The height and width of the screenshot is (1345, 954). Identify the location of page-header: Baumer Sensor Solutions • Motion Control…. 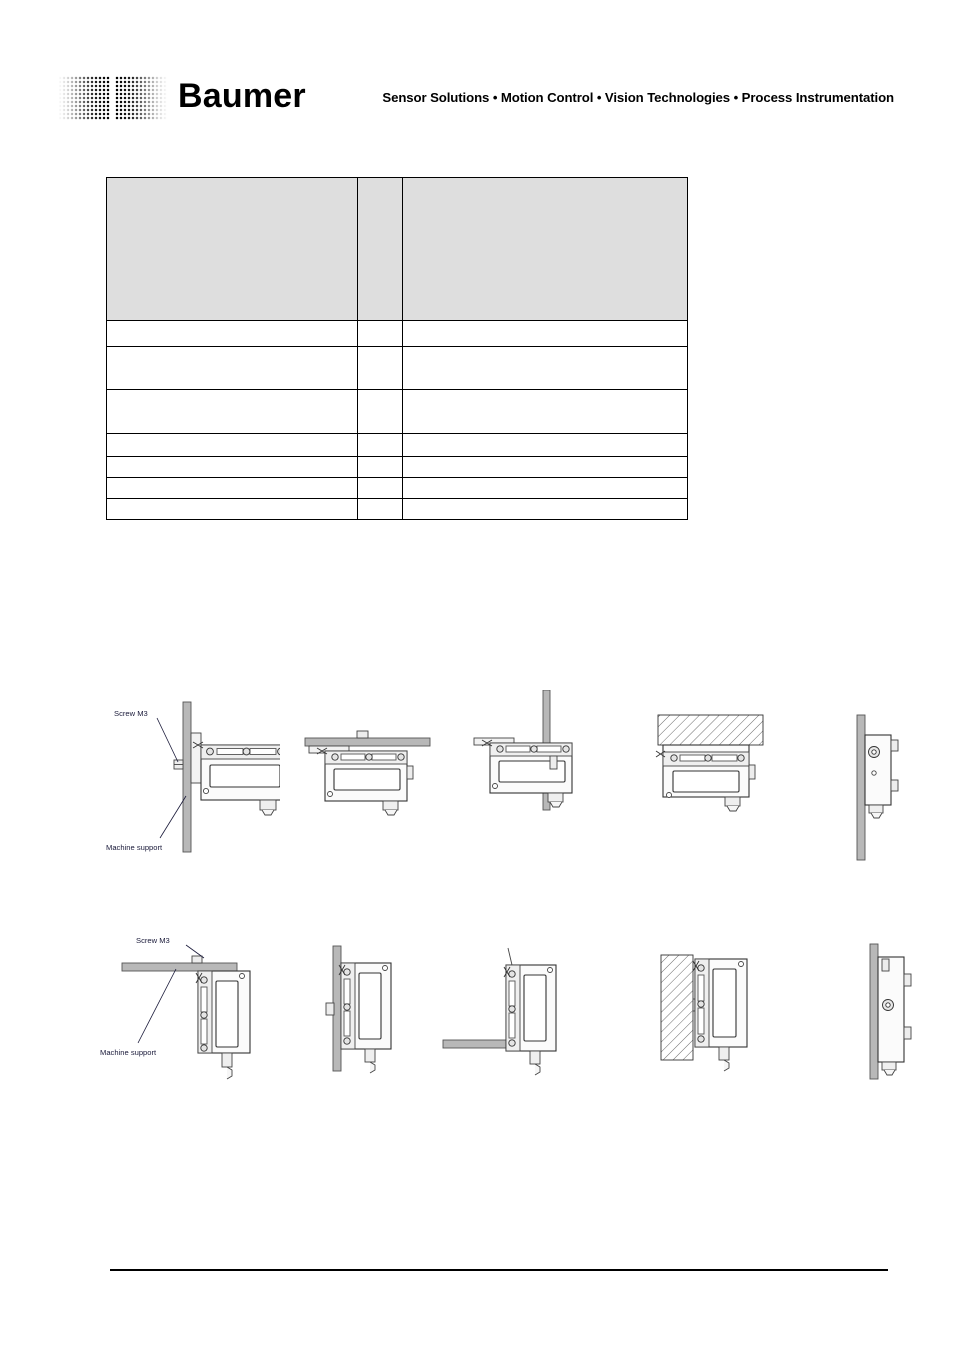
(477, 75).